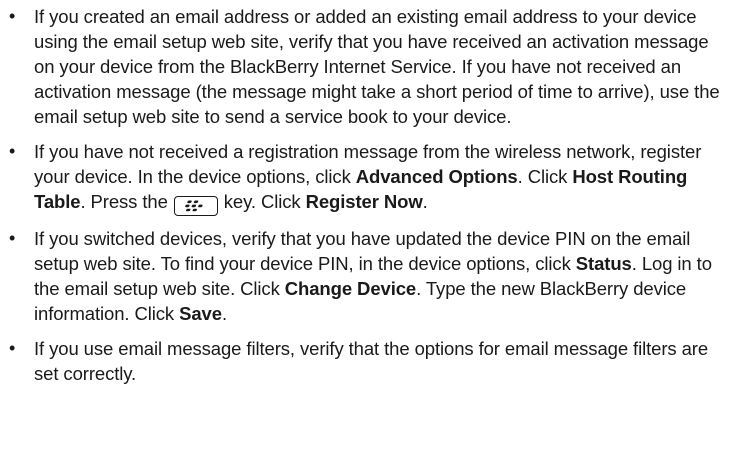 Image resolution: width=731 pixels, height=456 pixels. What do you see at coordinates (195, 206) in the screenshot?
I see `blackberry-menu-key-icon` at bounding box center [195, 206].